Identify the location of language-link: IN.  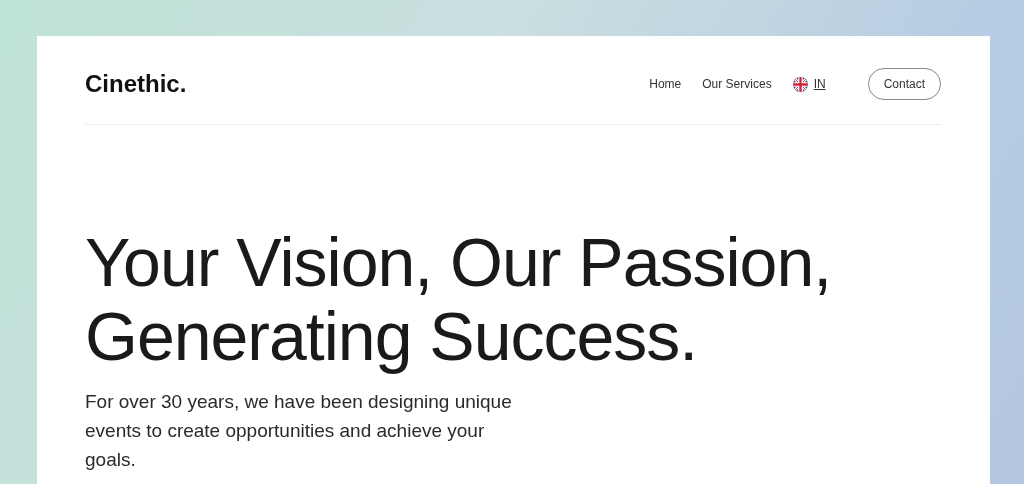
(819, 84).